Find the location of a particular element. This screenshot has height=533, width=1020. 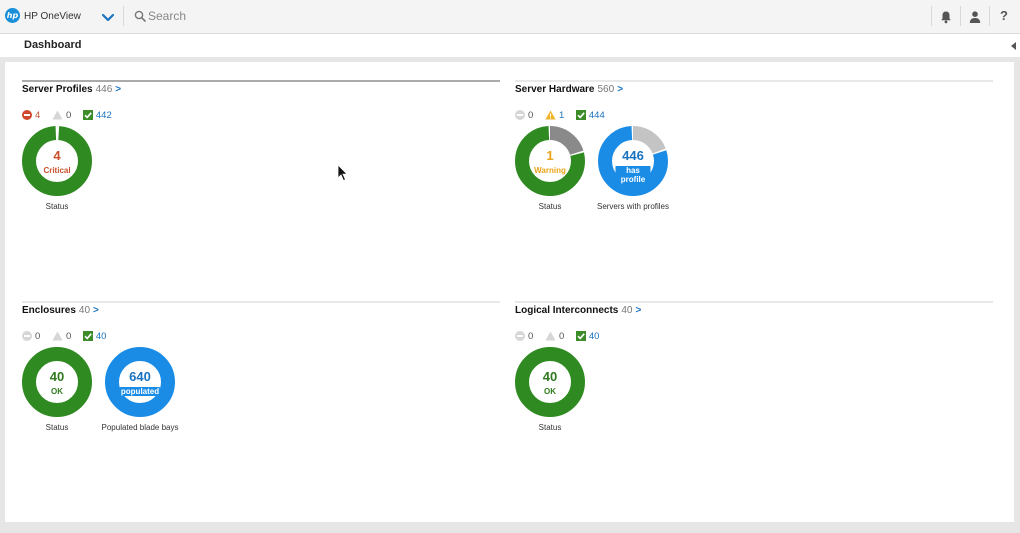

panel-title: Server Hardware is located at coordinates (555, 89).